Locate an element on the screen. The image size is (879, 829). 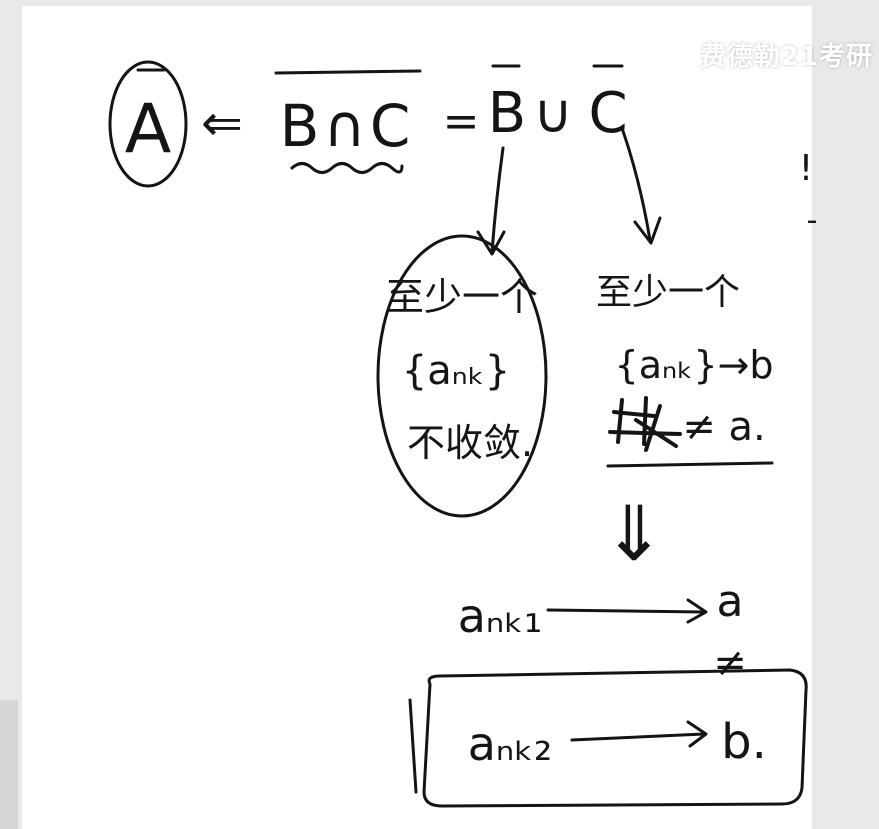
limit-b: b. is located at coordinates (744, 742).